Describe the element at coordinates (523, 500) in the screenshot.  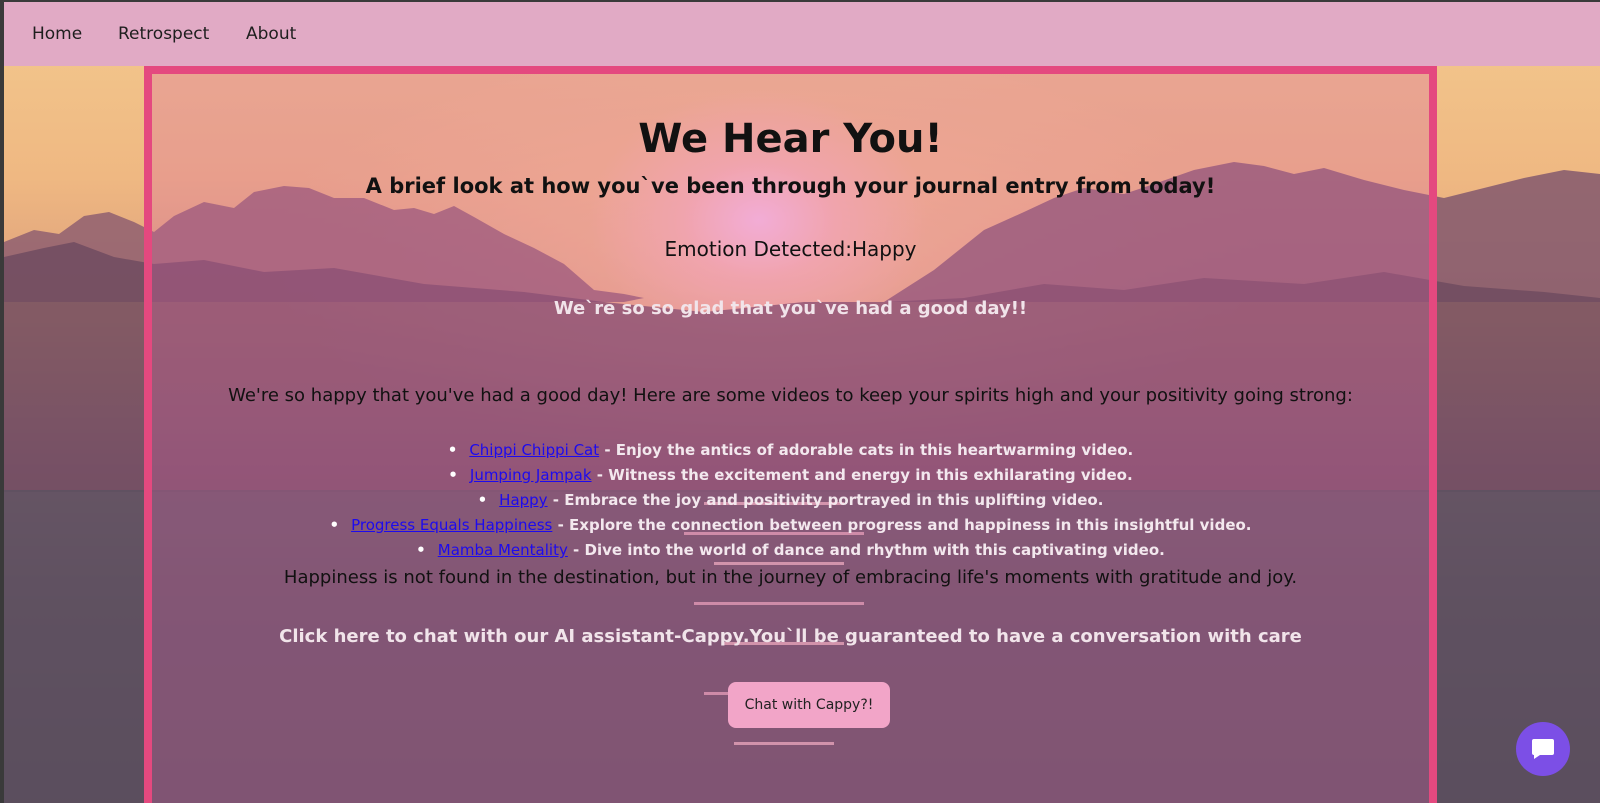
I see `video-link-happy: Happy` at that location.